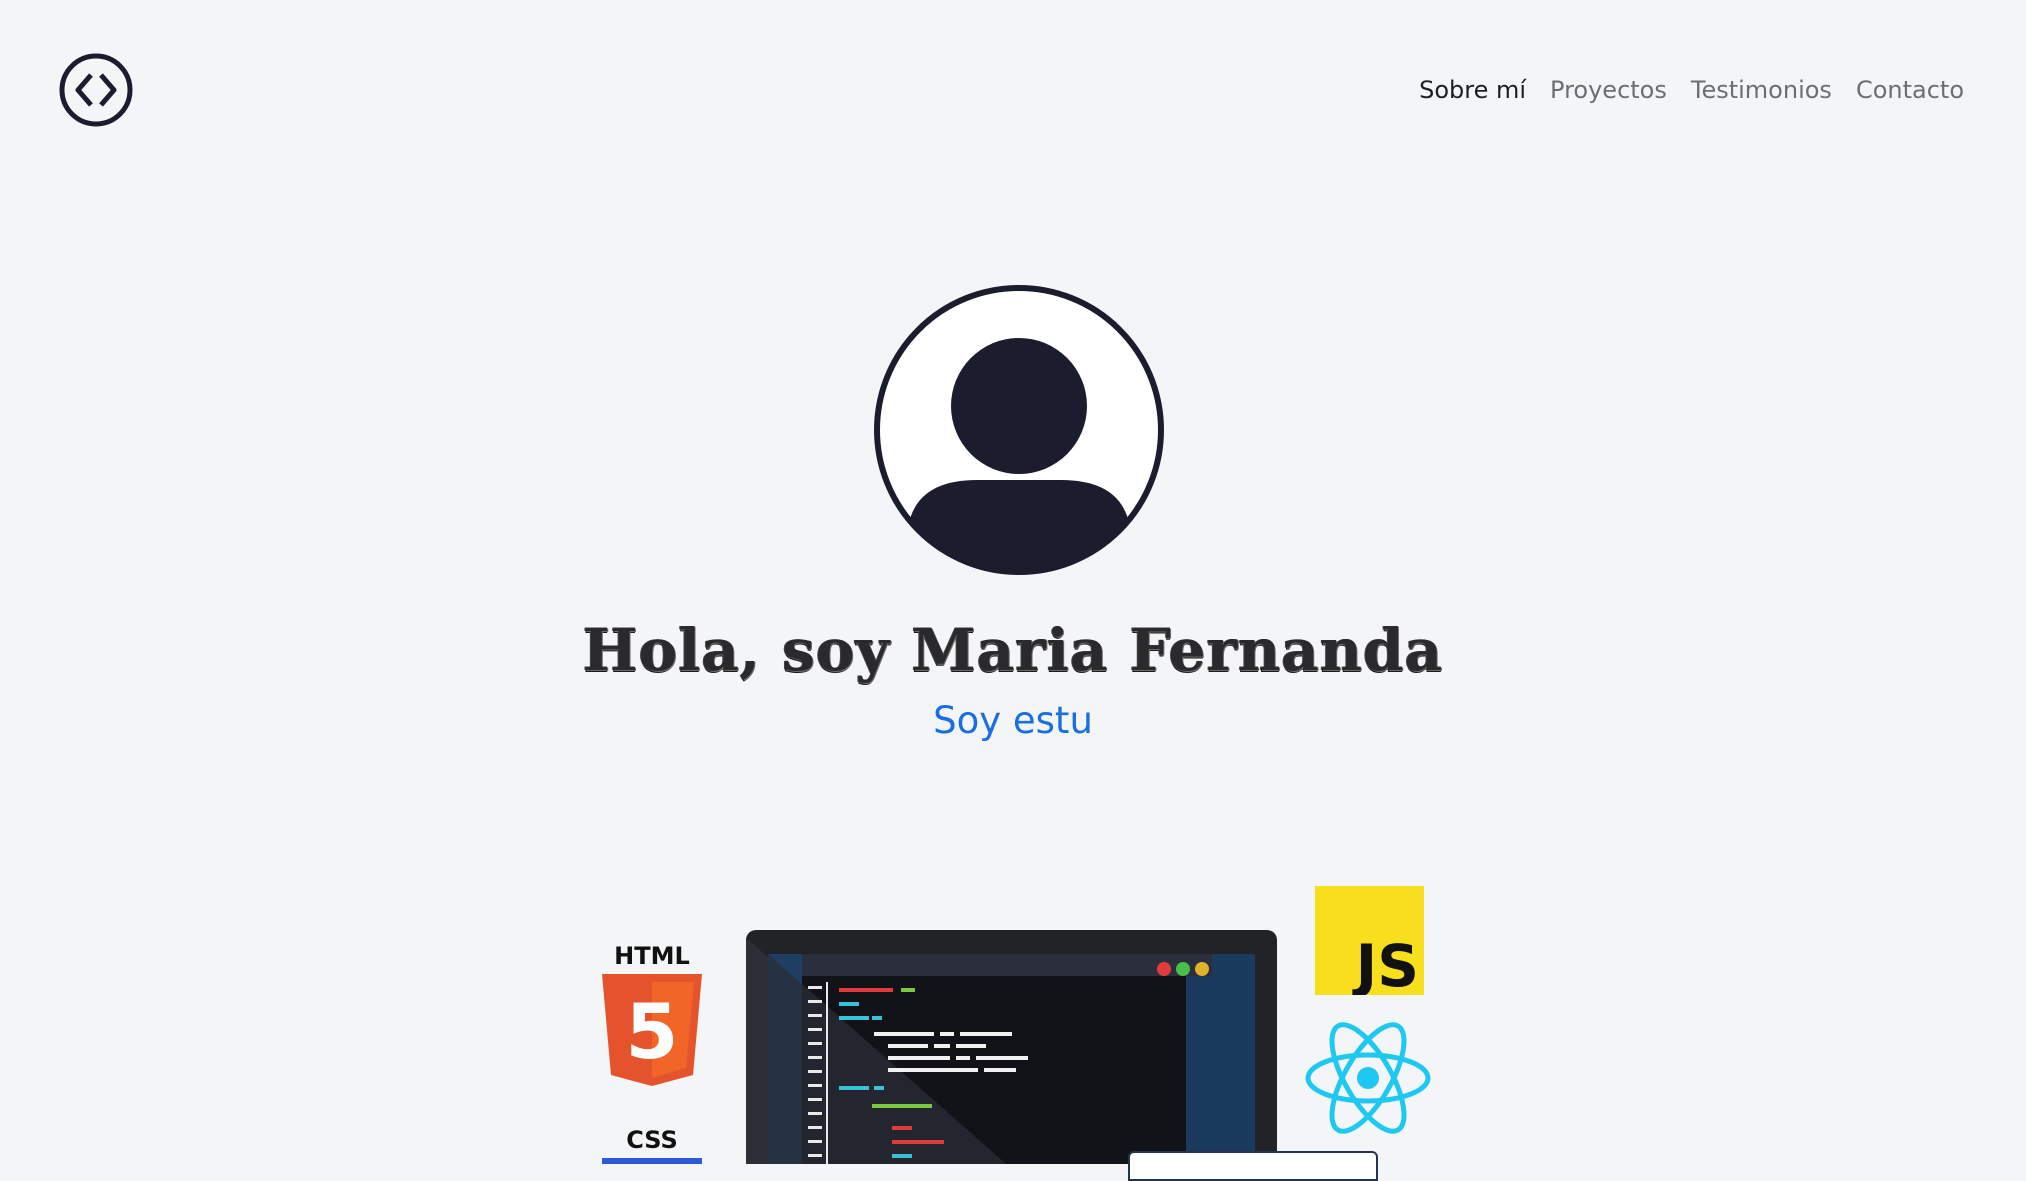 This screenshot has width=2026, height=1181. I want to click on code-popup-window, so click(1253, 1166).